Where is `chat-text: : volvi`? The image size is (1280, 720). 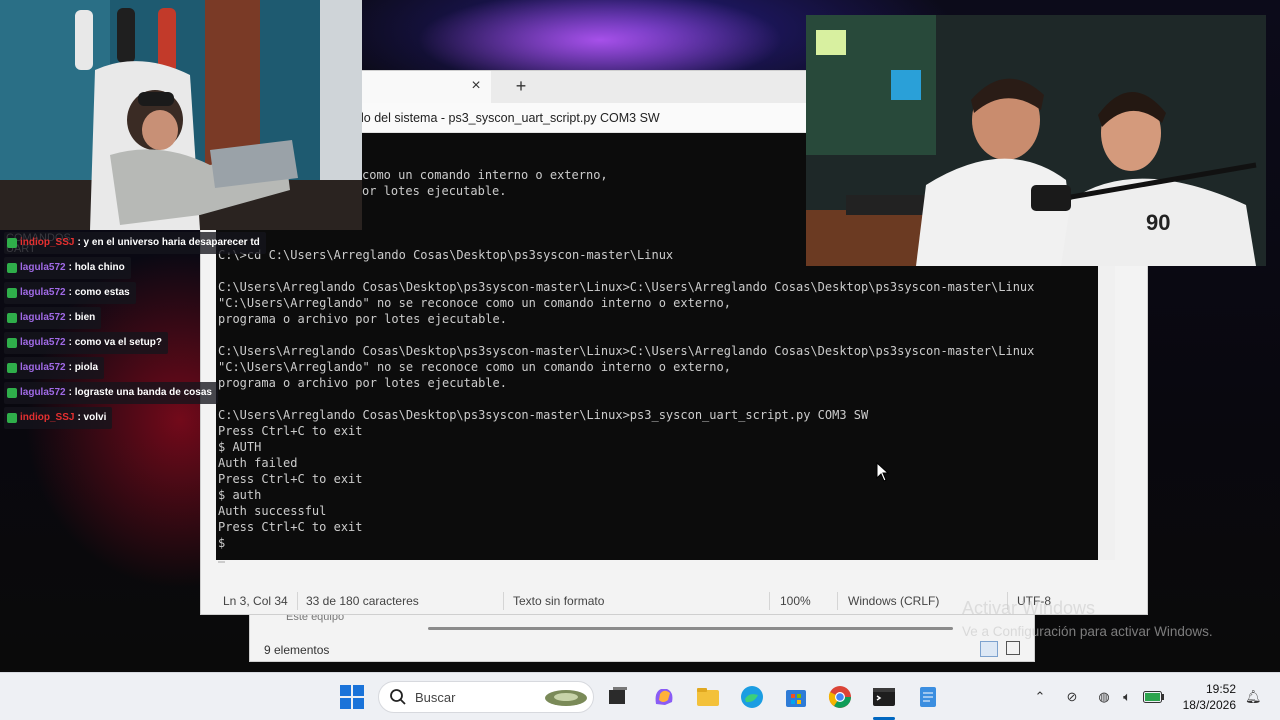 chat-text: : volvi is located at coordinates (92, 417).